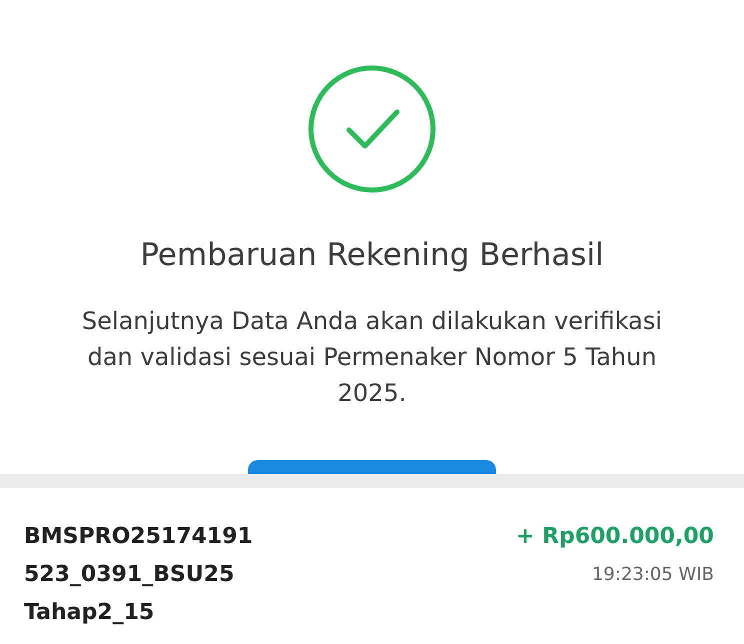 Image resolution: width=744 pixels, height=644 pixels. What do you see at coordinates (372, 129) in the screenshot?
I see `checkmark-icon` at bounding box center [372, 129].